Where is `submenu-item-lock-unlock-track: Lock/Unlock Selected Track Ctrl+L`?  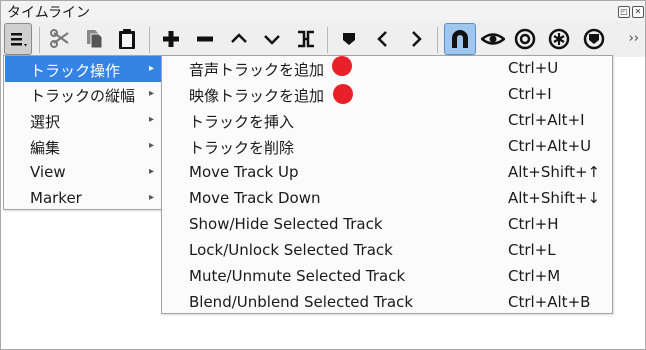
submenu-item-lock-unlock-track: Lock/Unlock Selected Track Ctrl+L is located at coordinates (387, 251).